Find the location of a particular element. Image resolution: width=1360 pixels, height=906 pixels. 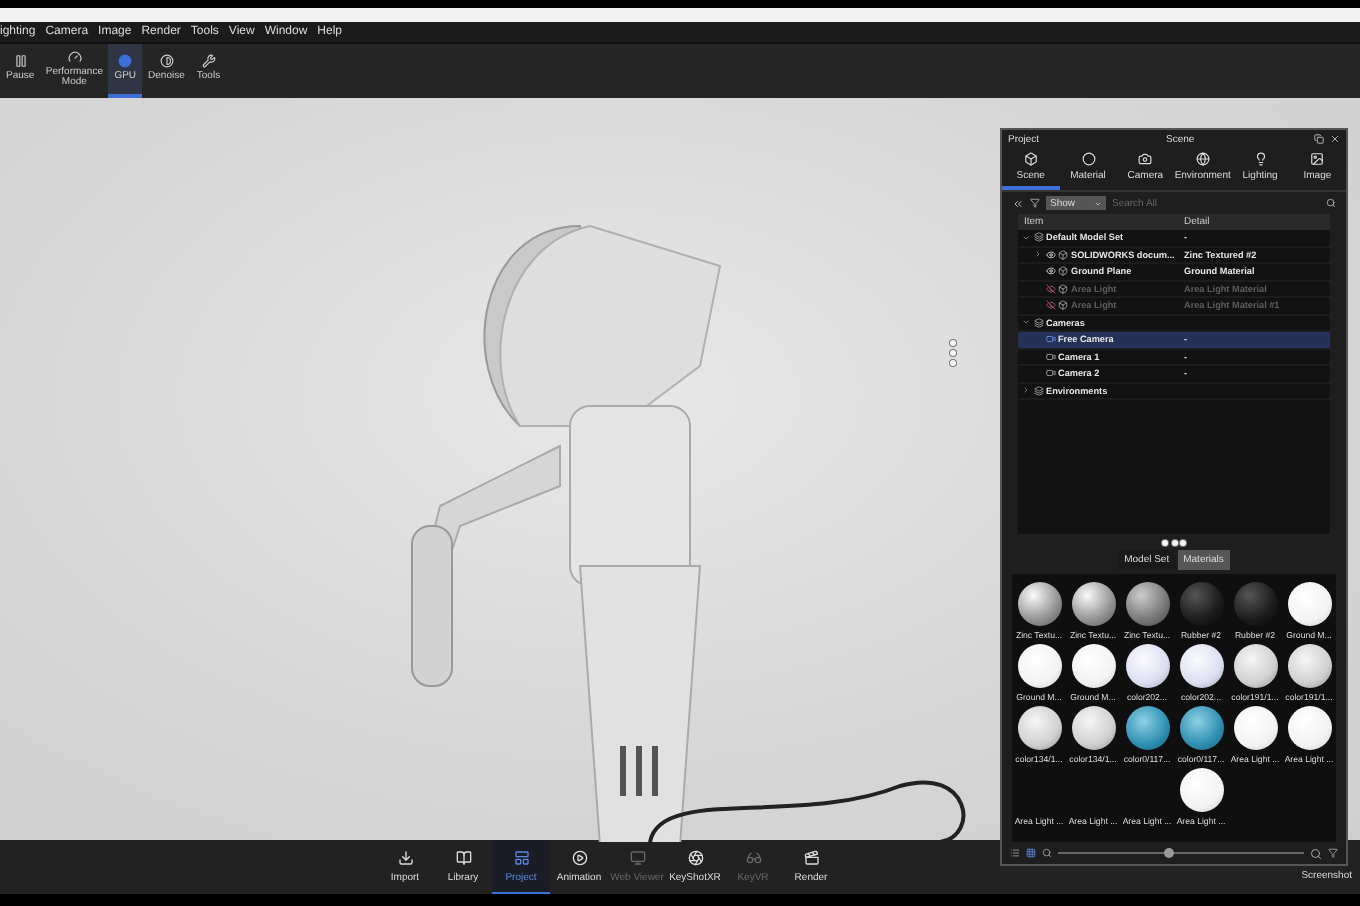

monitor-icon is located at coordinates (637, 857).